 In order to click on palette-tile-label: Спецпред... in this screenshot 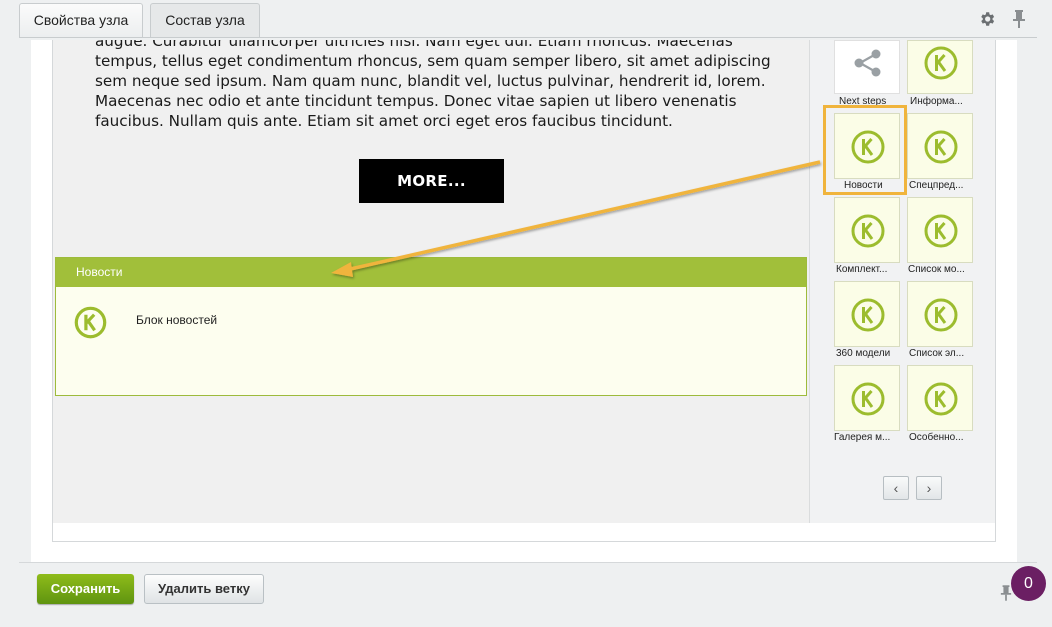, I will do `click(936, 185)`.